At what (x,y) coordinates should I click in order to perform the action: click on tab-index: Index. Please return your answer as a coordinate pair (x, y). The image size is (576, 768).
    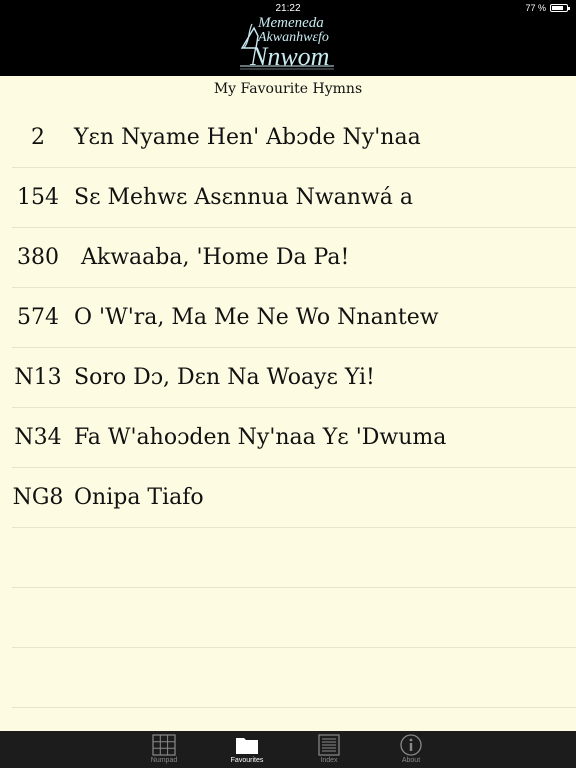
    Looking at the image, I should click on (329, 749).